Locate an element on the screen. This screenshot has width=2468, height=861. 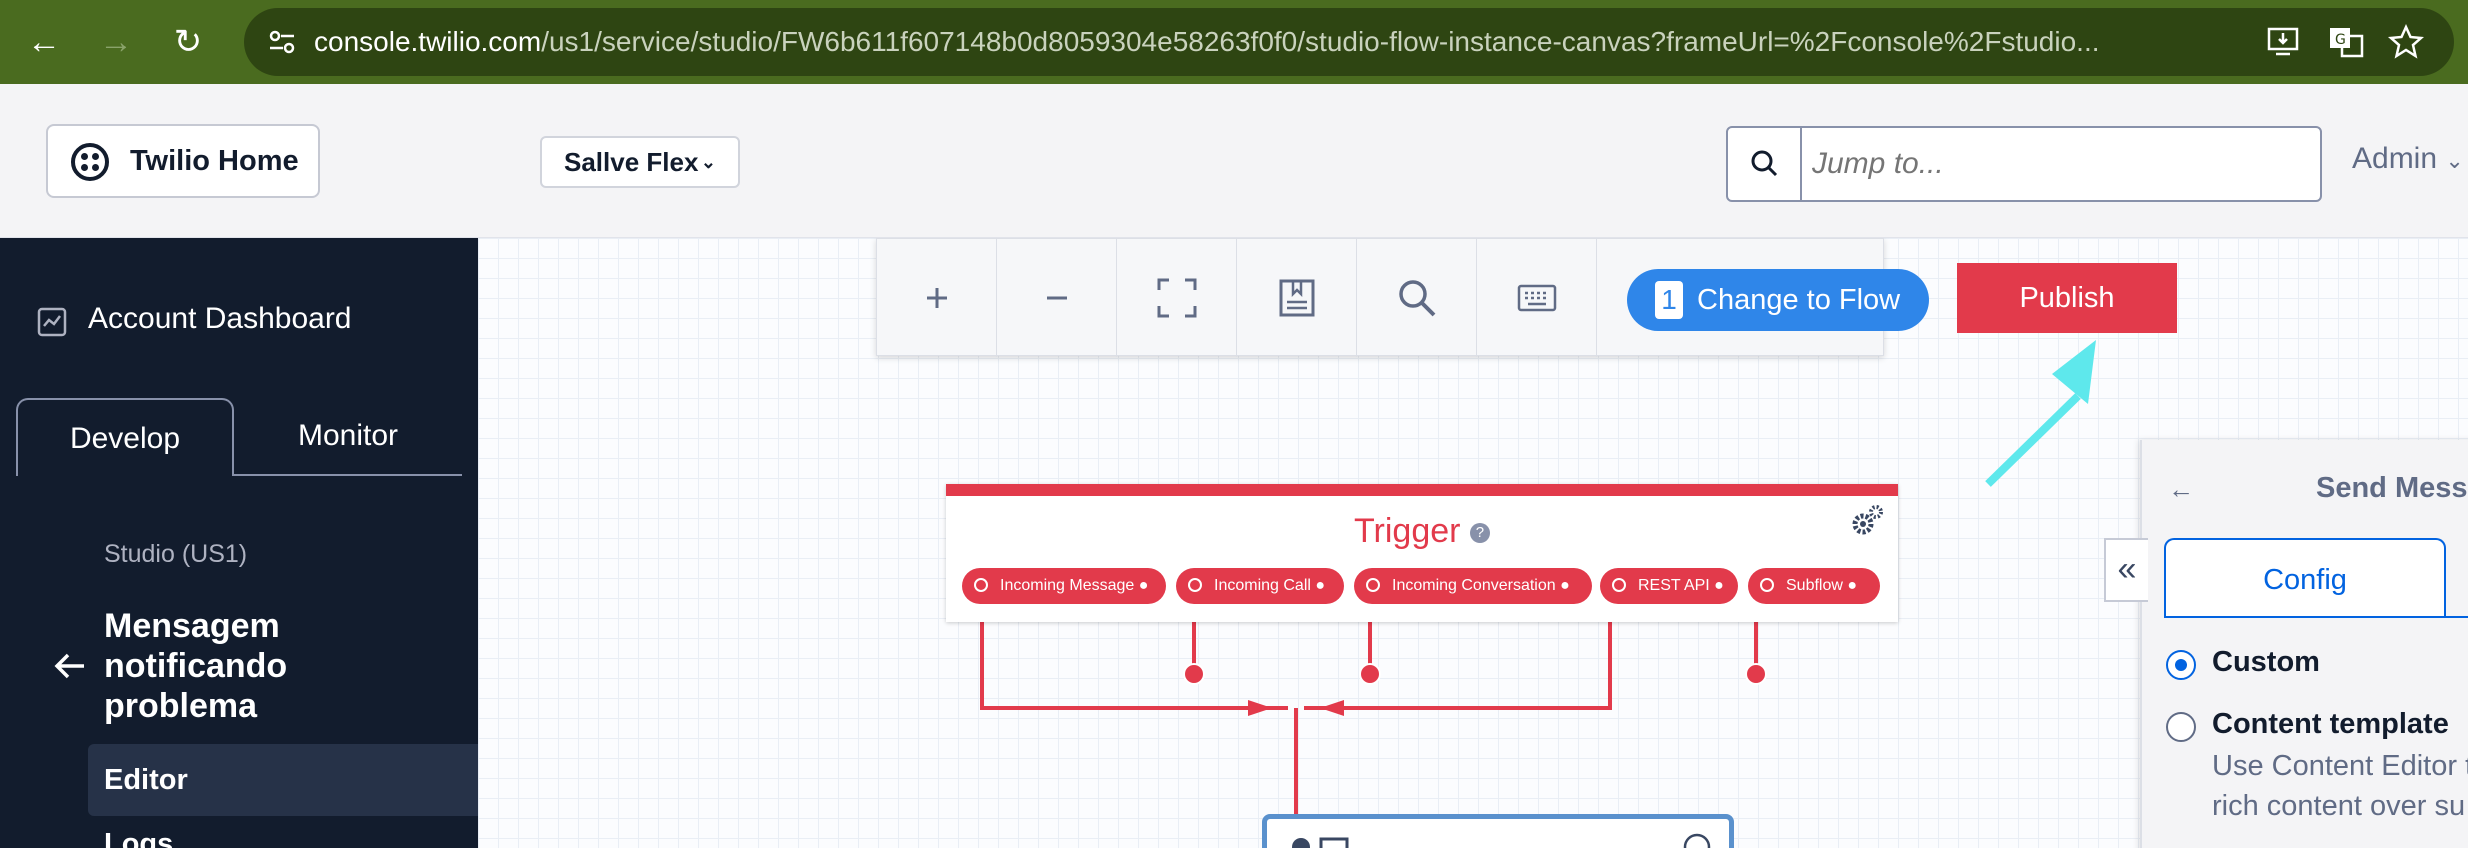
account-name: Sallve Flex is located at coordinates (631, 162).